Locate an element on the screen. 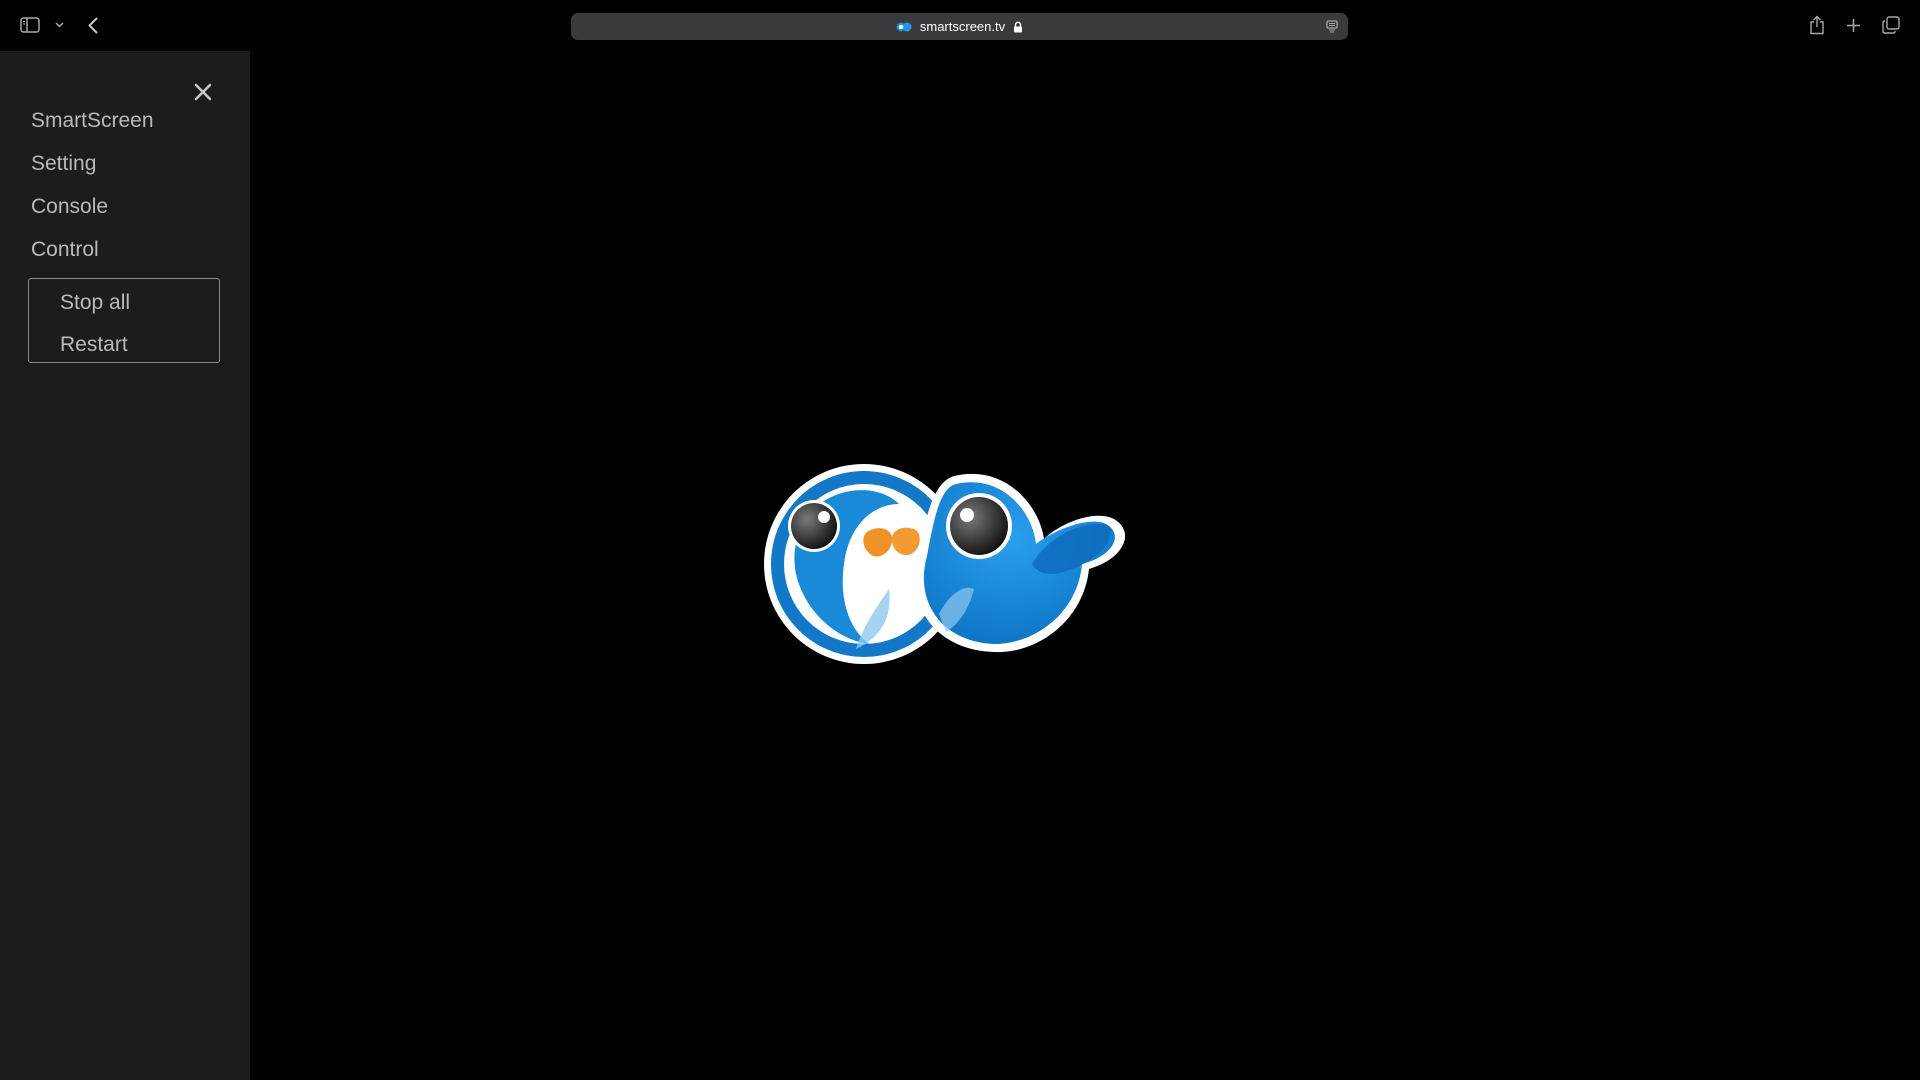 This screenshot has width=1920, height=1080. tabs-icon is located at coordinates (1891, 25).